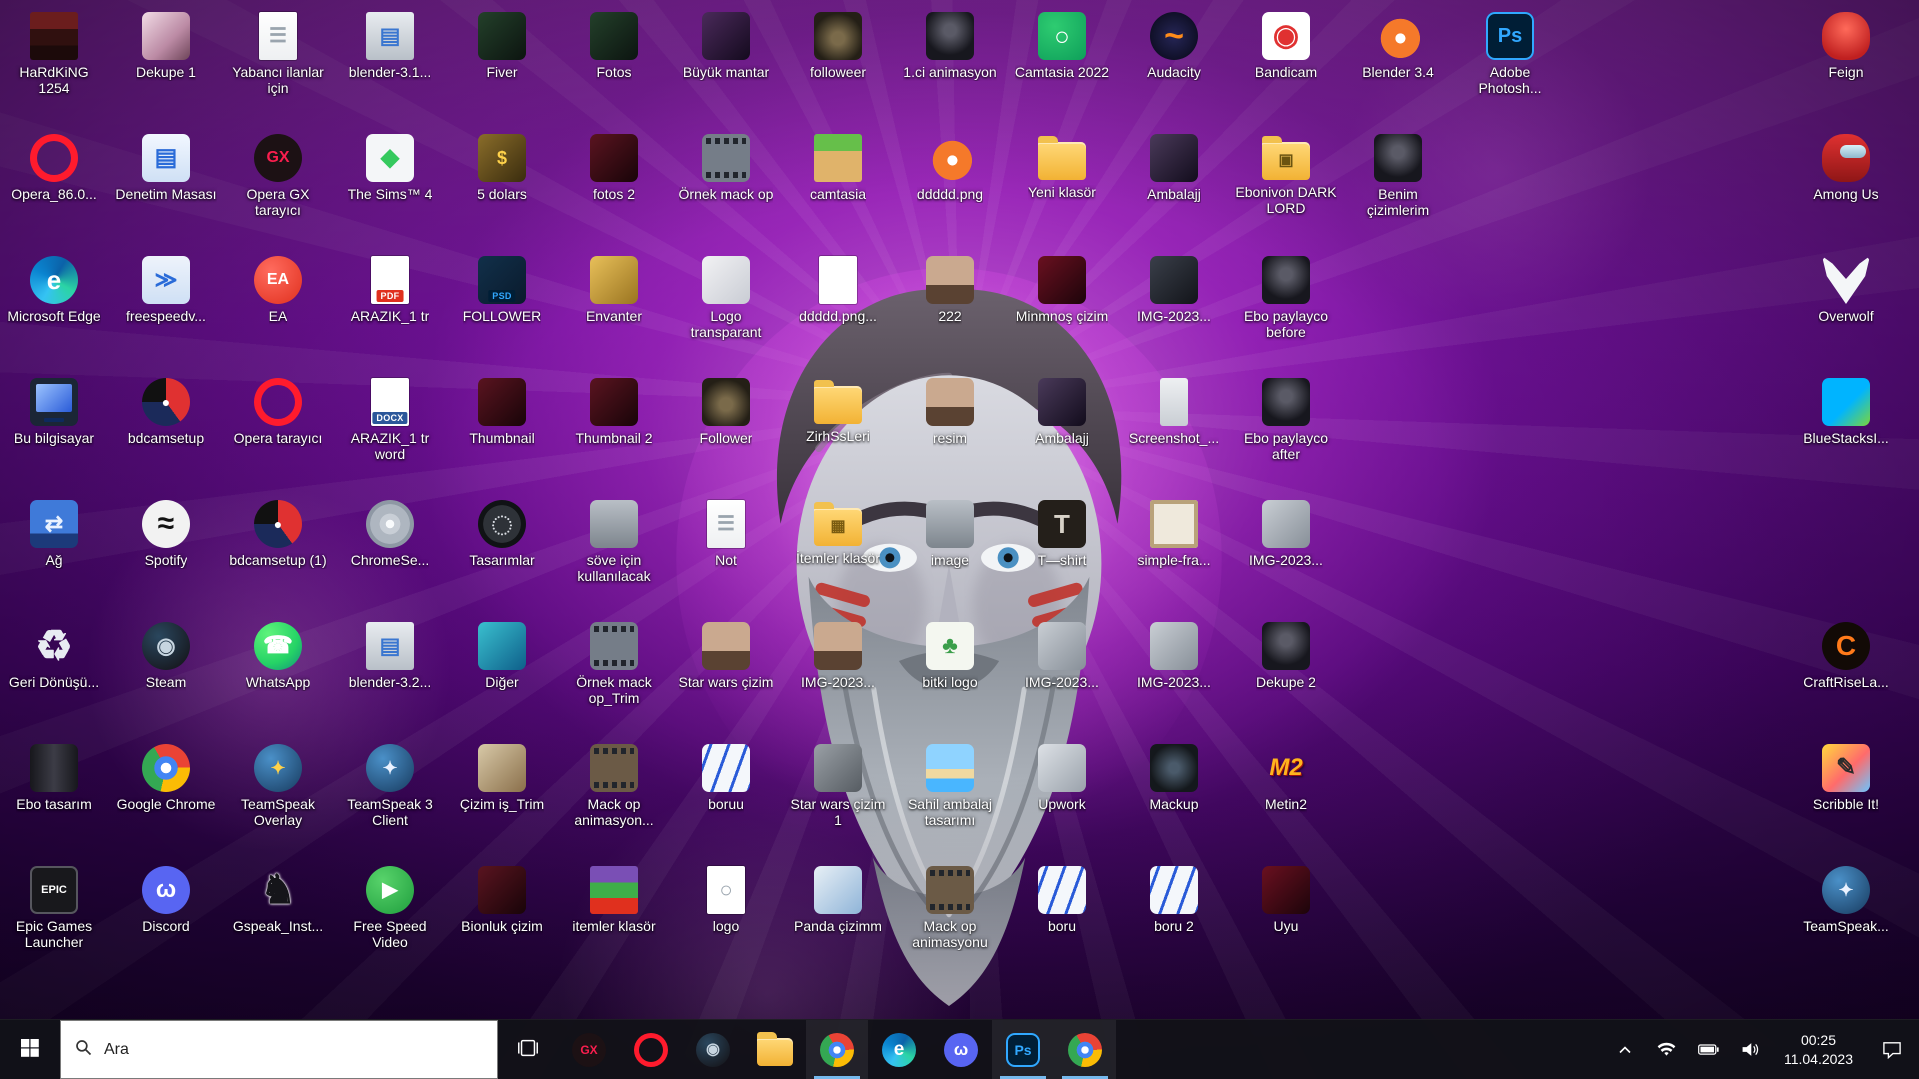  I want to click on desktop-icon-222: 222, so click(950, 310).